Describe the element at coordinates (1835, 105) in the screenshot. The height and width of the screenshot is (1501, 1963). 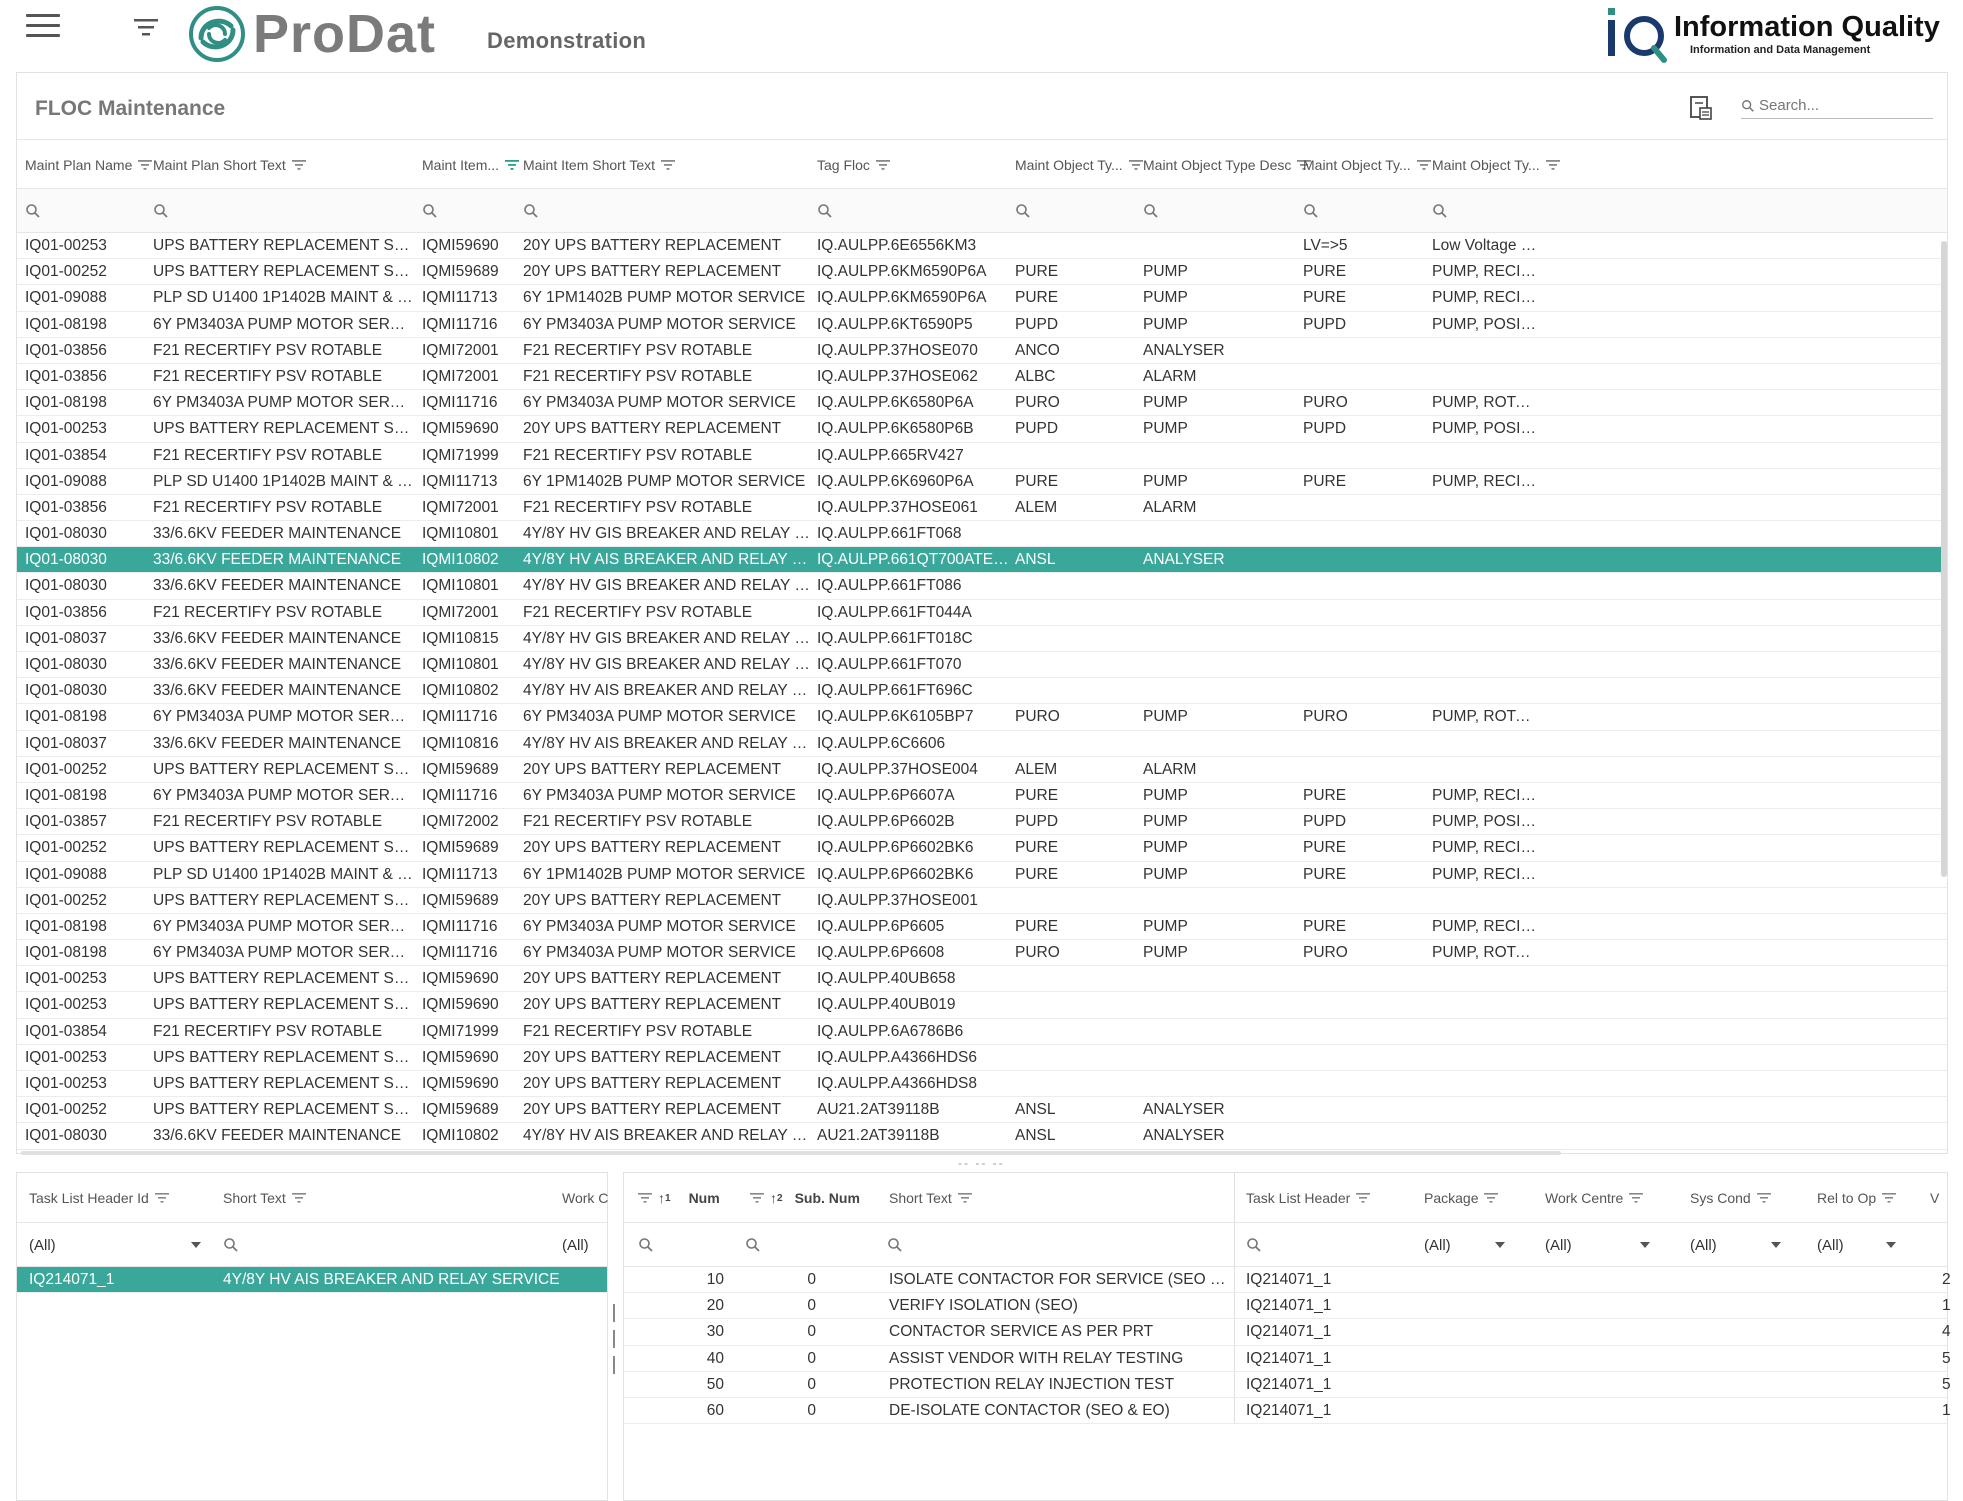
I see `search-input` at that location.